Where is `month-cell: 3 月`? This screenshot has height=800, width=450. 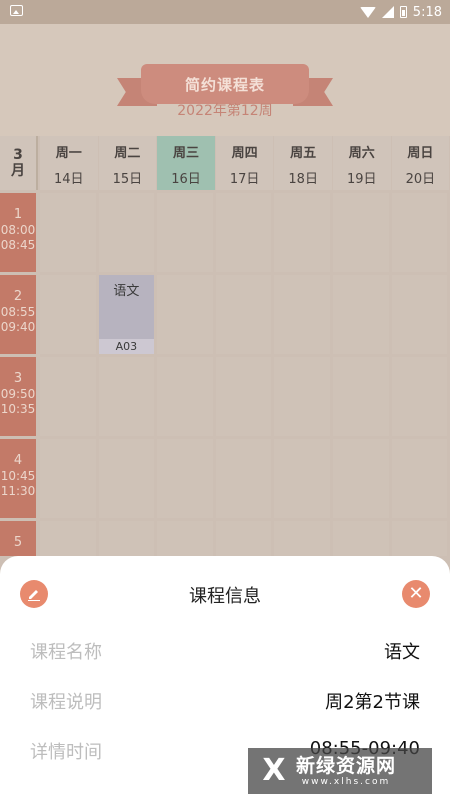 month-cell: 3 月 is located at coordinates (19, 163).